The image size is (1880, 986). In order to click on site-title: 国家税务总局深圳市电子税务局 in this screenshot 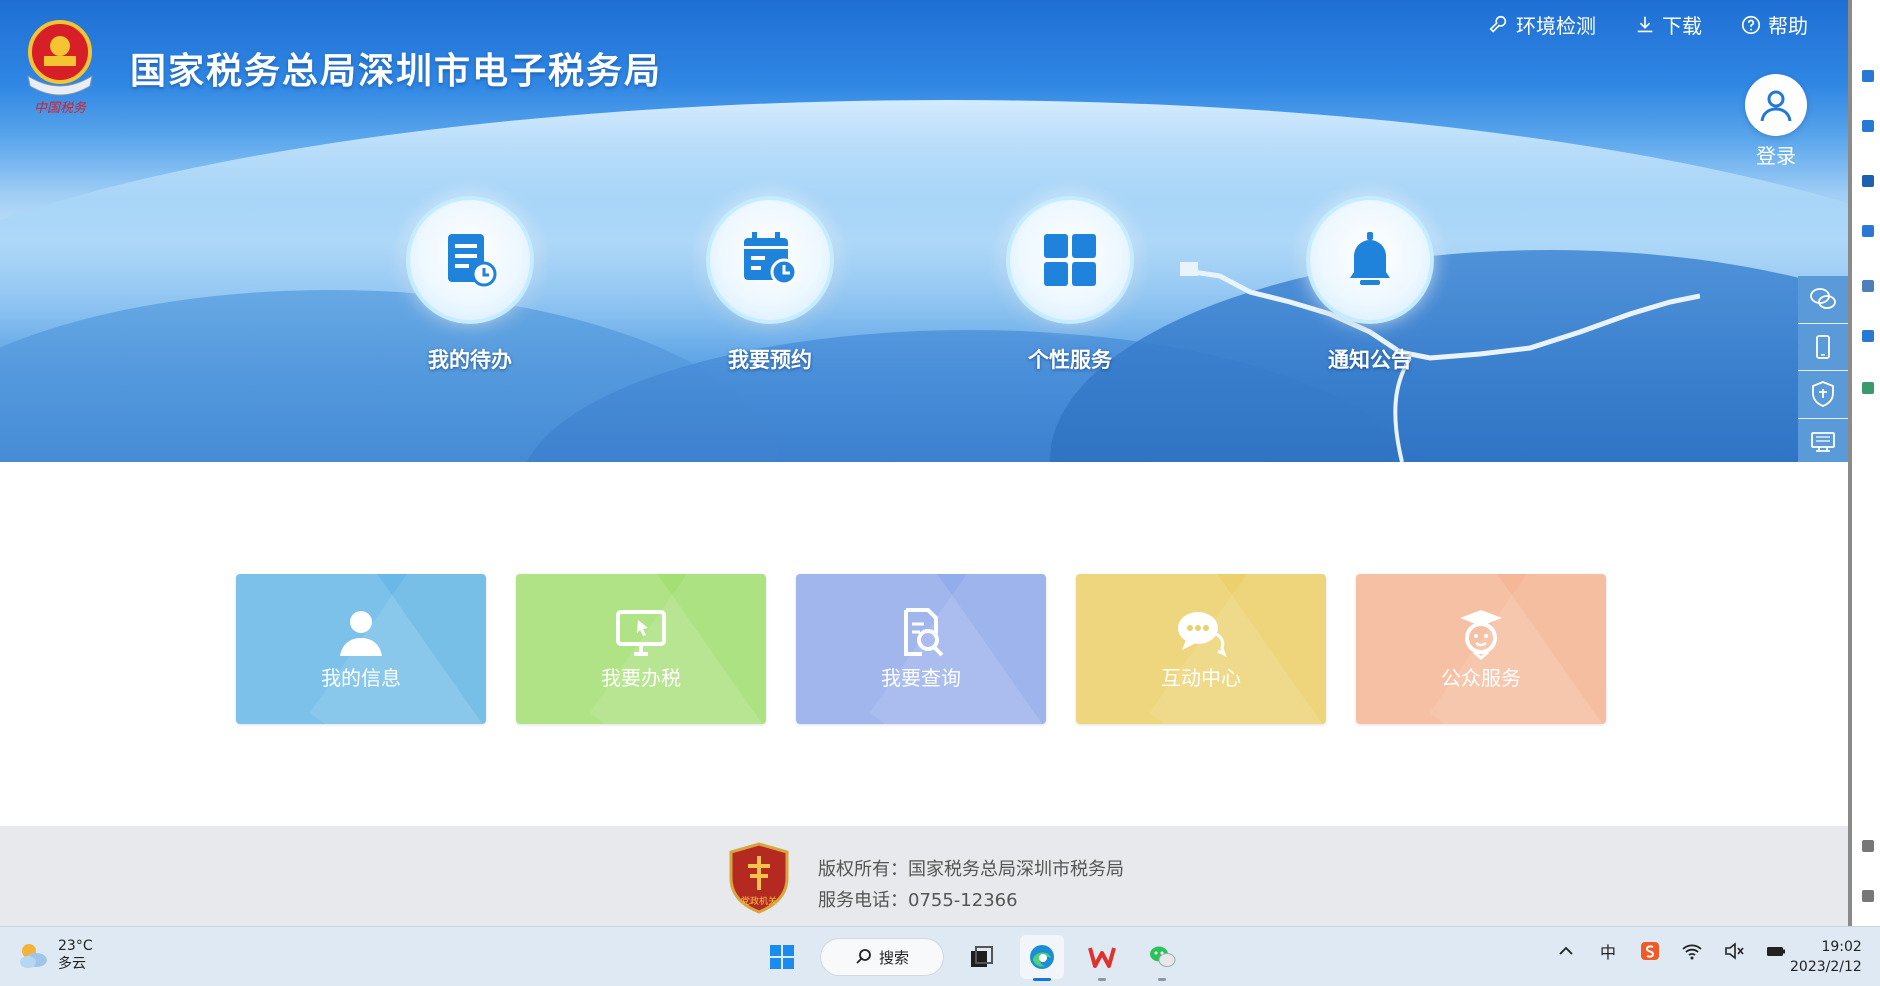, I will do `click(396, 71)`.